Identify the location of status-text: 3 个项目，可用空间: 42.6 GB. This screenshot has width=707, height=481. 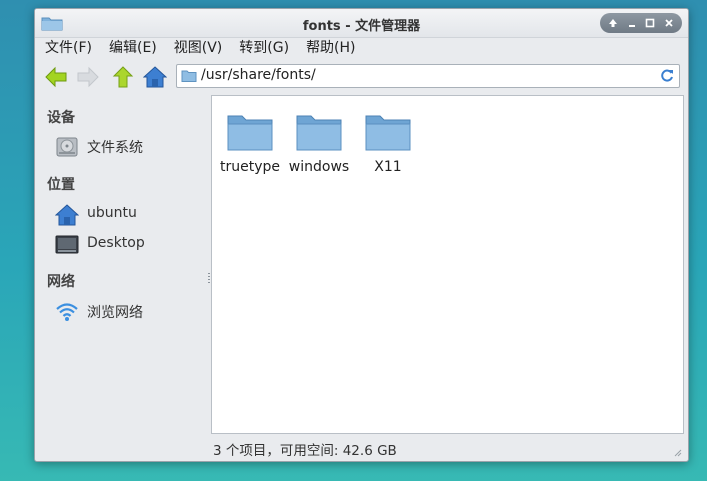
(305, 451).